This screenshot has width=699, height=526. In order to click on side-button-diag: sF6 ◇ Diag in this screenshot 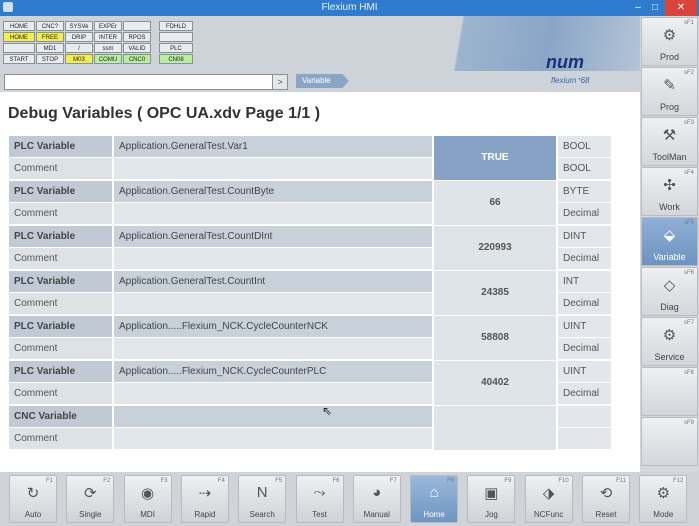, I will do `click(669, 291)`.